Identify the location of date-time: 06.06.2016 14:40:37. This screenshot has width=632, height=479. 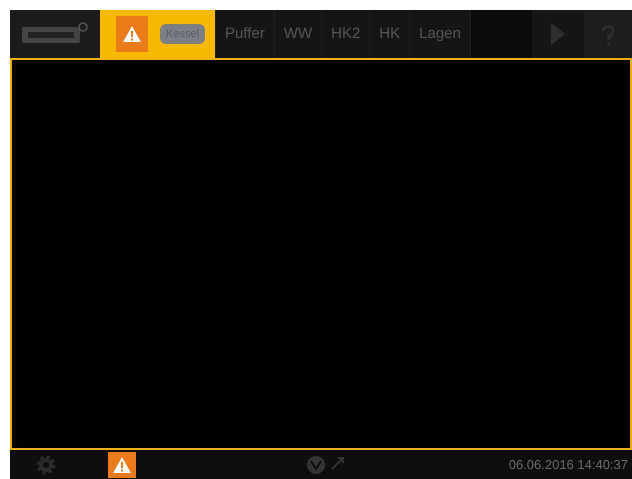
(568, 465).